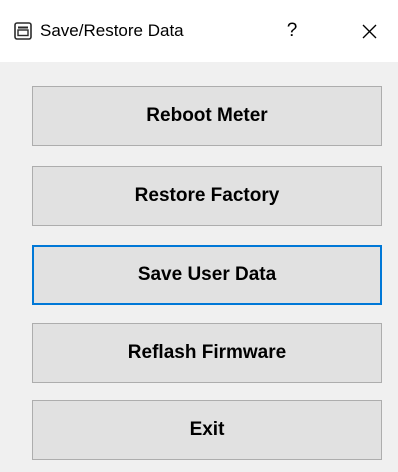  What do you see at coordinates (207, 116) in the screenshot?
I see `reboot-meter-button: Reboot Meter` at bounding box center [207, 116].